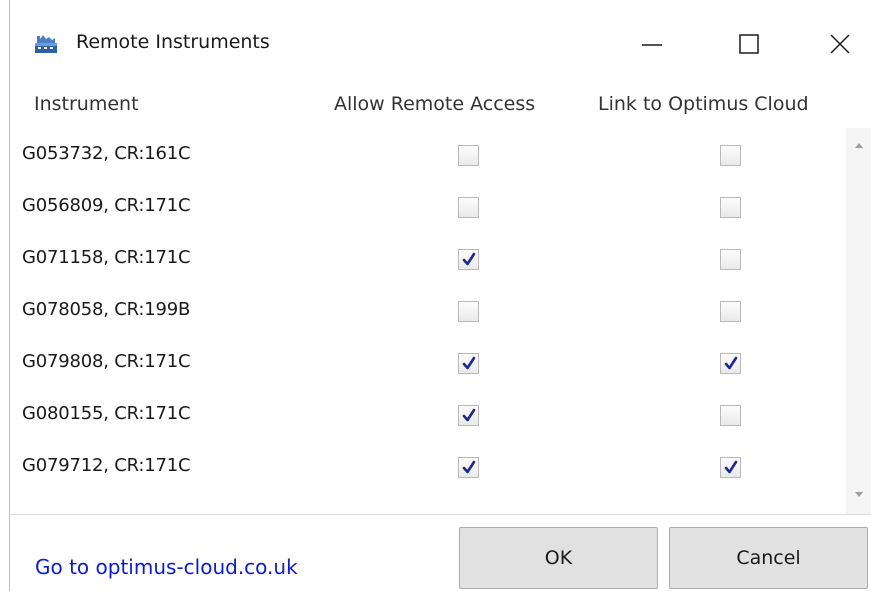 This screenshot has width=871, height=591. I want to click on column-header-instrument: Instrument, so click(86, 104).